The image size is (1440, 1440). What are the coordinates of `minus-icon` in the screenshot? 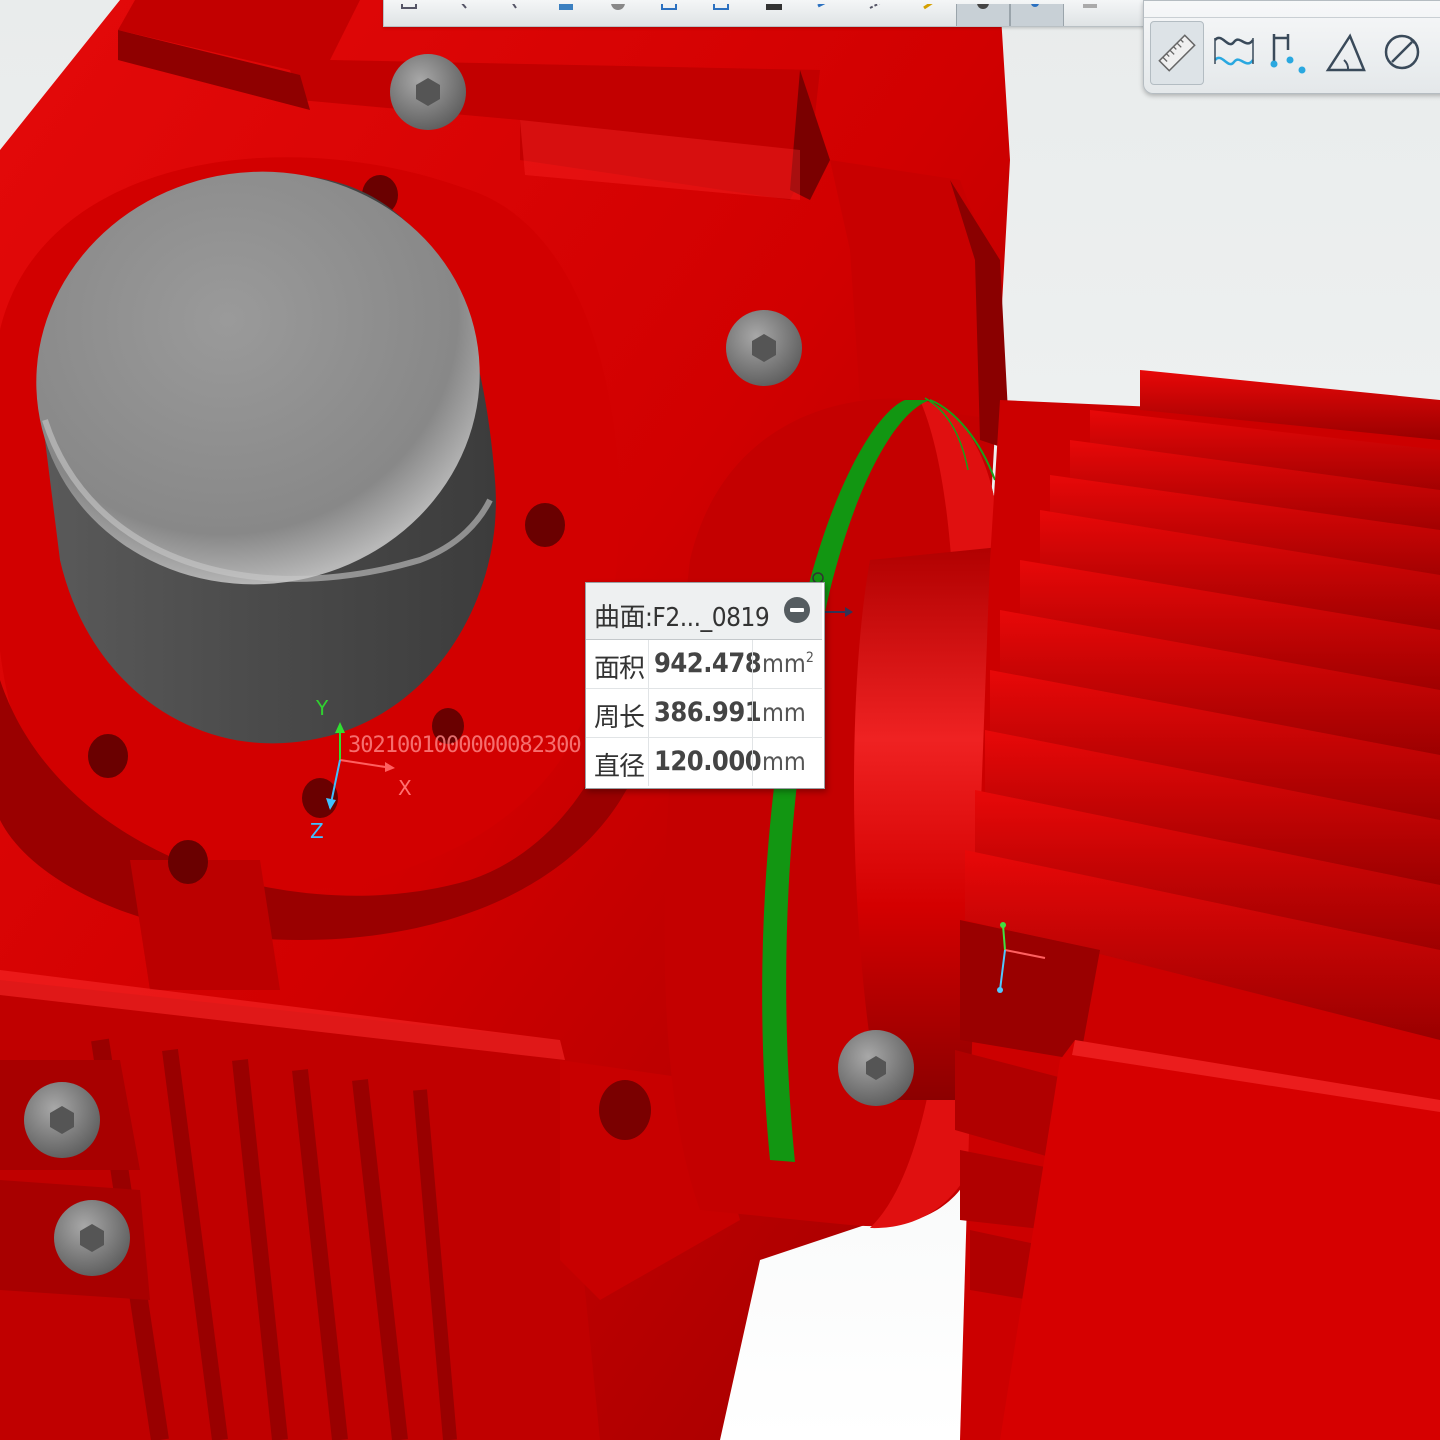 It's located at (797, 610).